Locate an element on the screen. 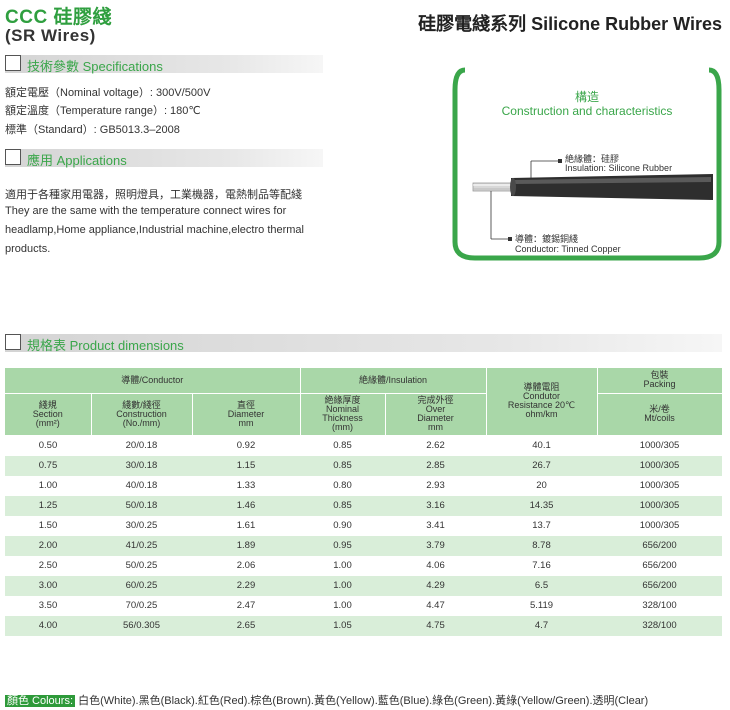  table-row: 1.50 30/0.25 1.61 0.90 3.41 13.7 1000/305 is located at coordinates (363, 526).